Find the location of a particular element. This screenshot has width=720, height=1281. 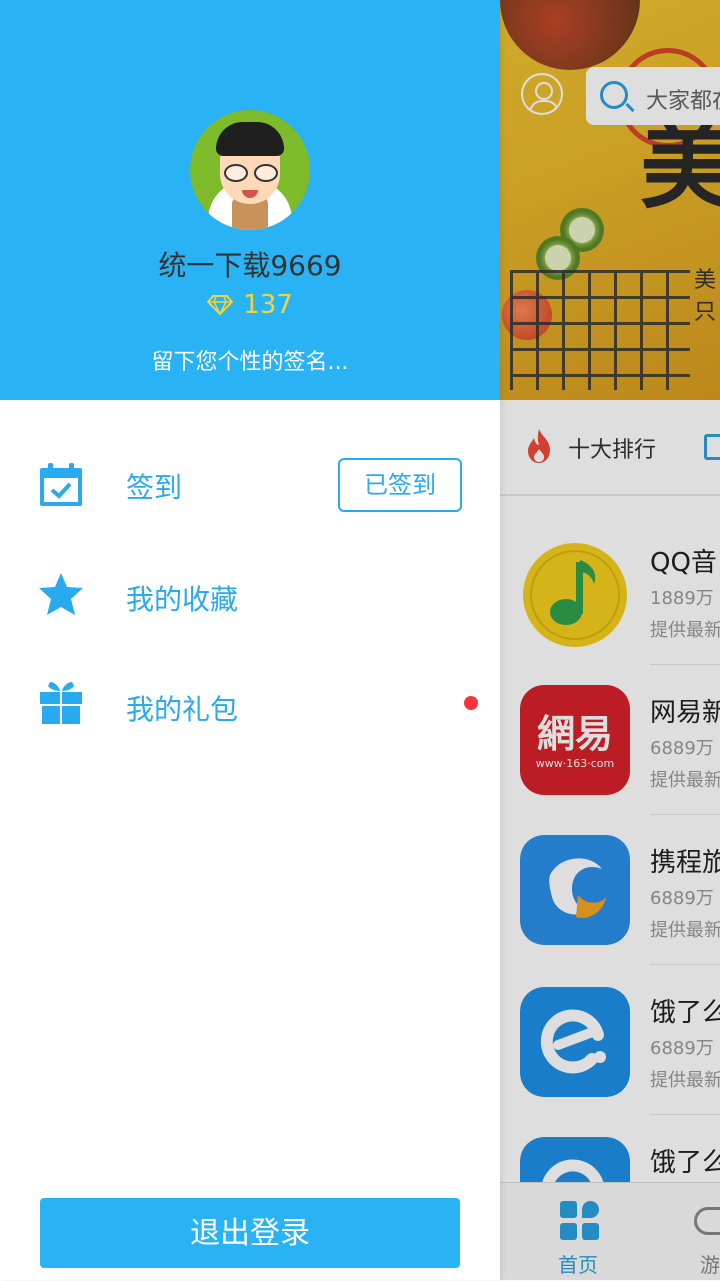

calendar-check-icon is located at coordinates (61, 484).